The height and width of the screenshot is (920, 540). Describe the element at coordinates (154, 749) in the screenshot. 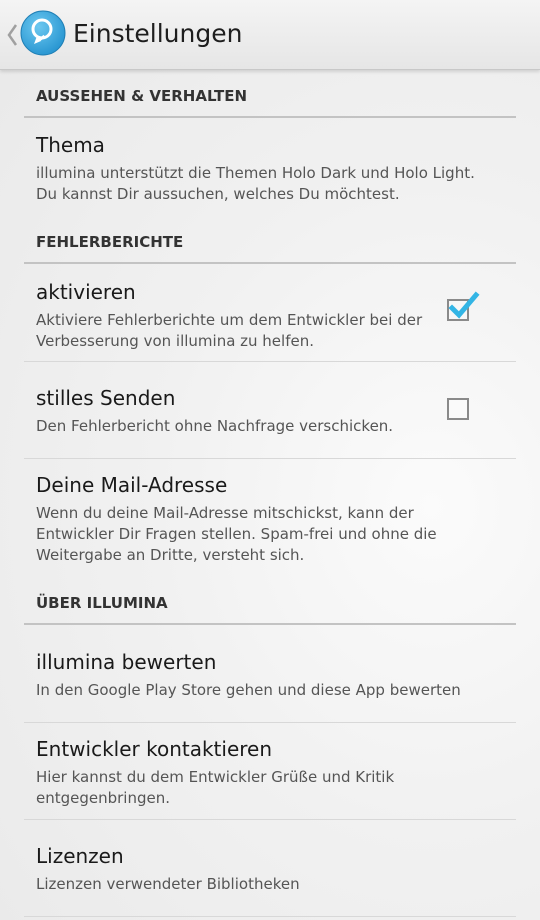

I see `pref-title: Entwickler kontaktieren` at that location.